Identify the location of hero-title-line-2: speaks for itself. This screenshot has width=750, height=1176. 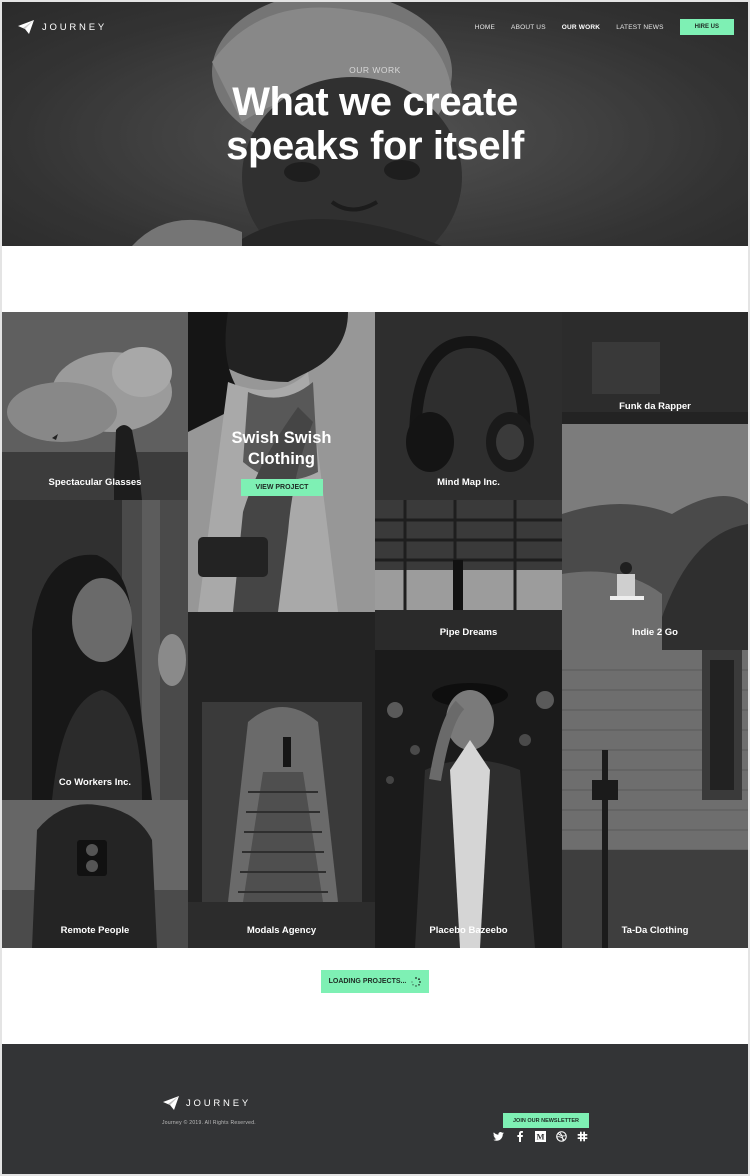
(375, 146).